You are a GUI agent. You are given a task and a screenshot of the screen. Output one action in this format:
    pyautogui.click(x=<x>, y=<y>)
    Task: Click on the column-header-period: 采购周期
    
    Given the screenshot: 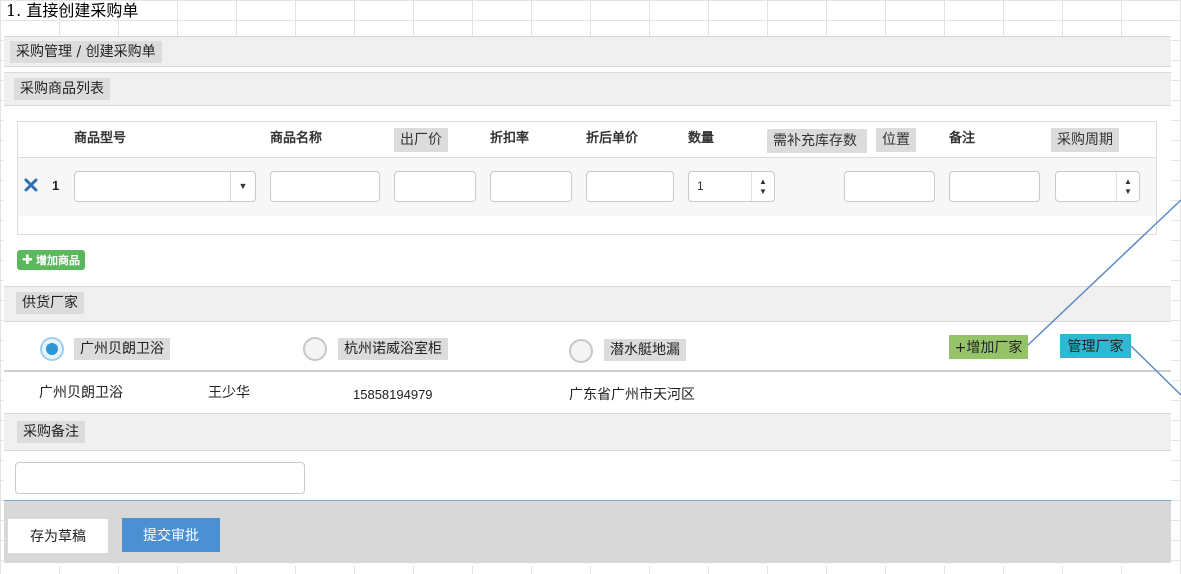 What is the action you would take?
    pyautogui.click(x=1085, y=140)
    